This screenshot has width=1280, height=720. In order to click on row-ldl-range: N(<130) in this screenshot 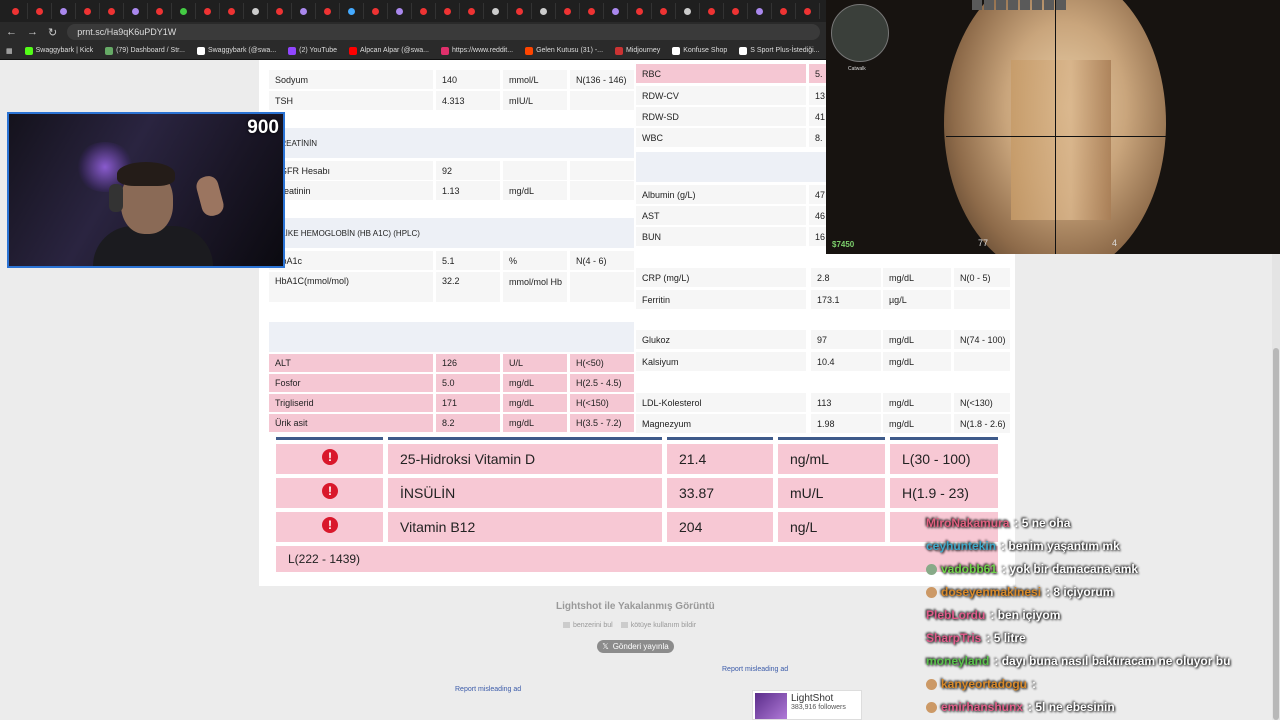, I will do `click(982, 402)`.